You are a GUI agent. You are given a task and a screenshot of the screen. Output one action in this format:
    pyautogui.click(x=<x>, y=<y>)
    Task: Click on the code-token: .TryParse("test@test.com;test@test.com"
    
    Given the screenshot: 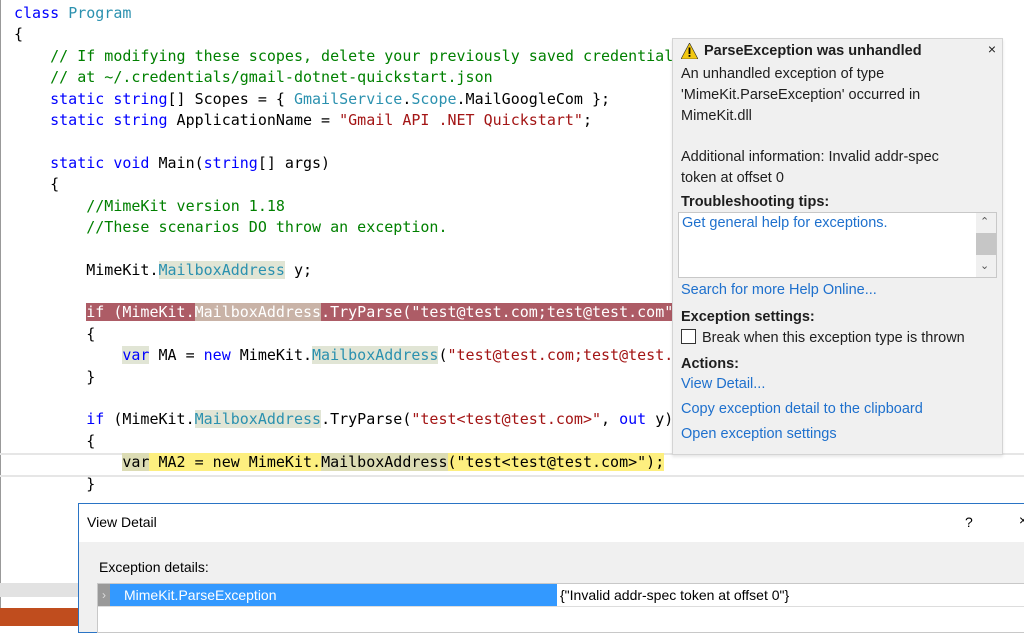 What is the action you would take?
    pyautogui.click(x=497, y=312)
    